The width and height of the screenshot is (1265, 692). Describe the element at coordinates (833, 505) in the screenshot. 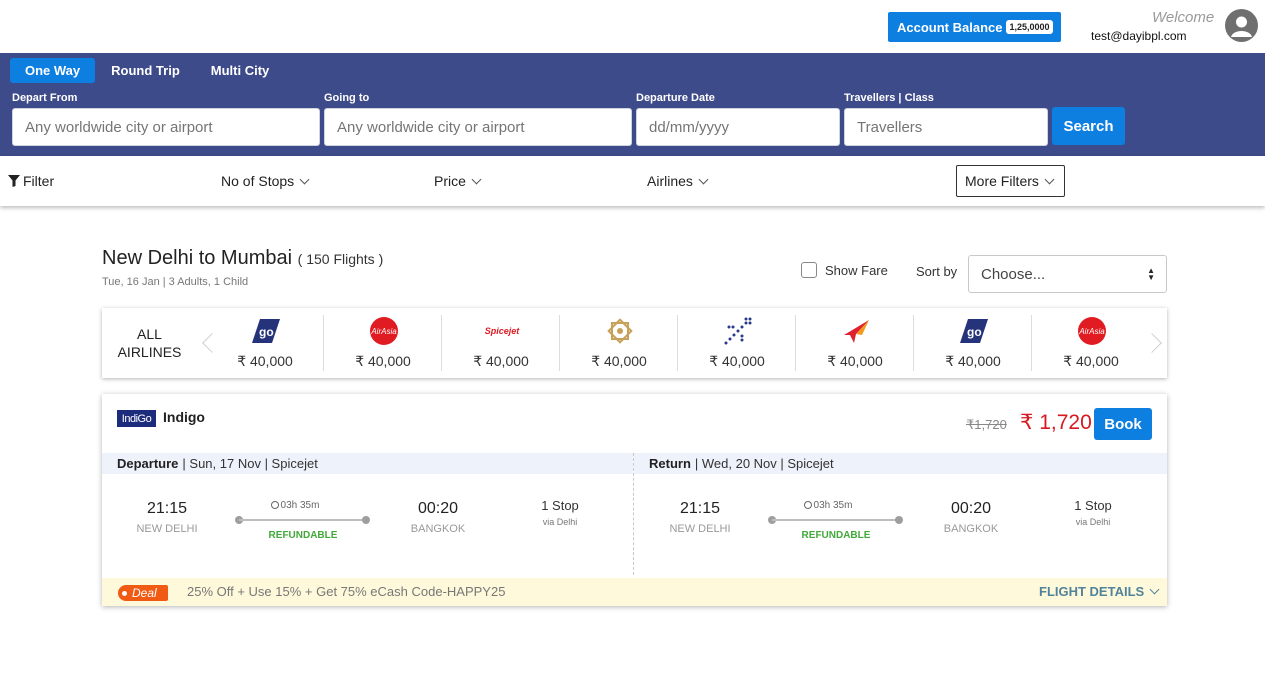

I see `duration-text: 03h 35m` at that location.